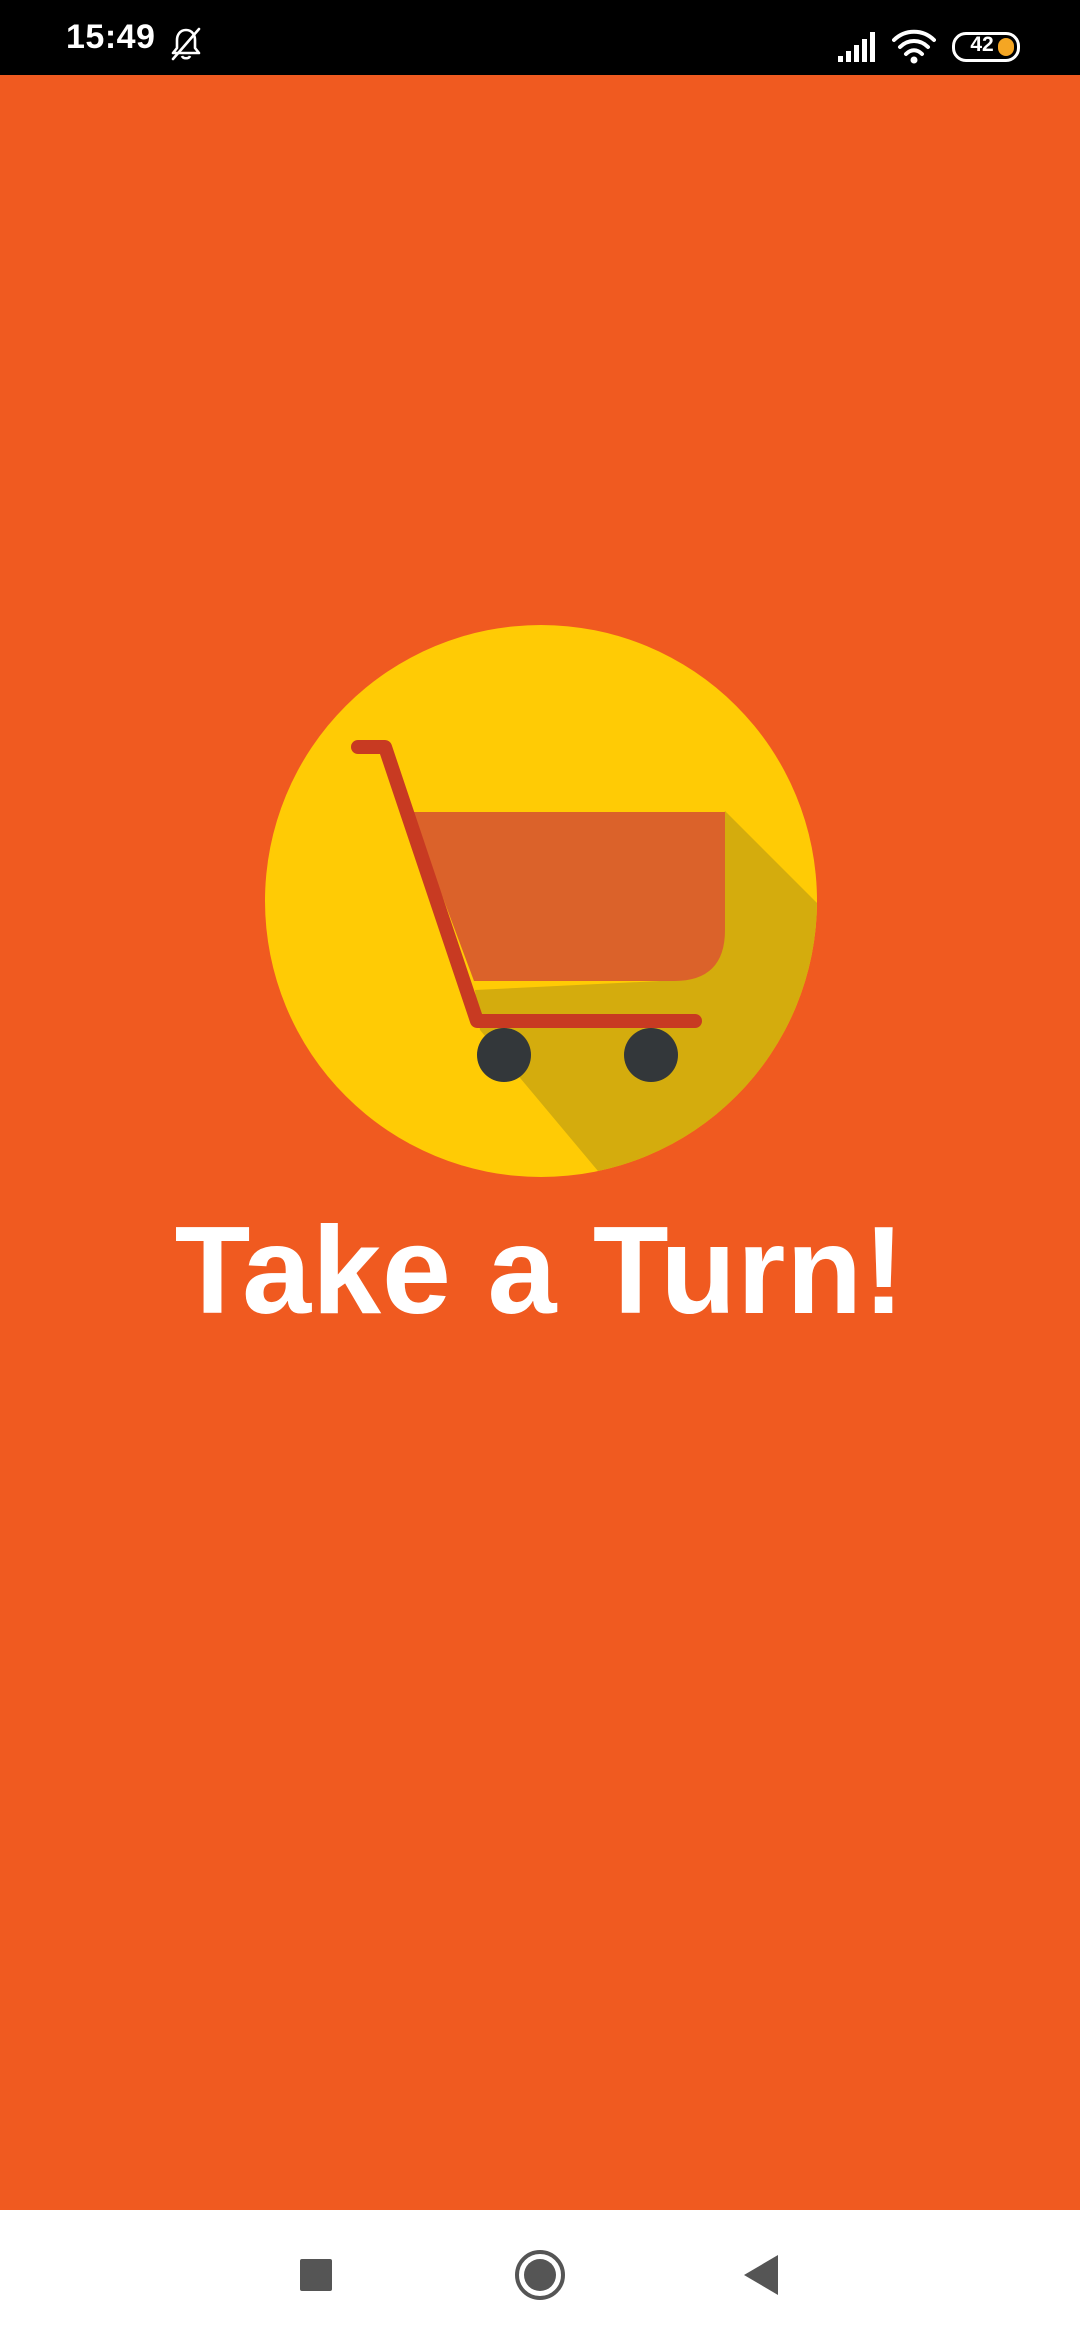 The image size is (1080, 2340). I want to click on recents-square-icon, so click(316, 2275).